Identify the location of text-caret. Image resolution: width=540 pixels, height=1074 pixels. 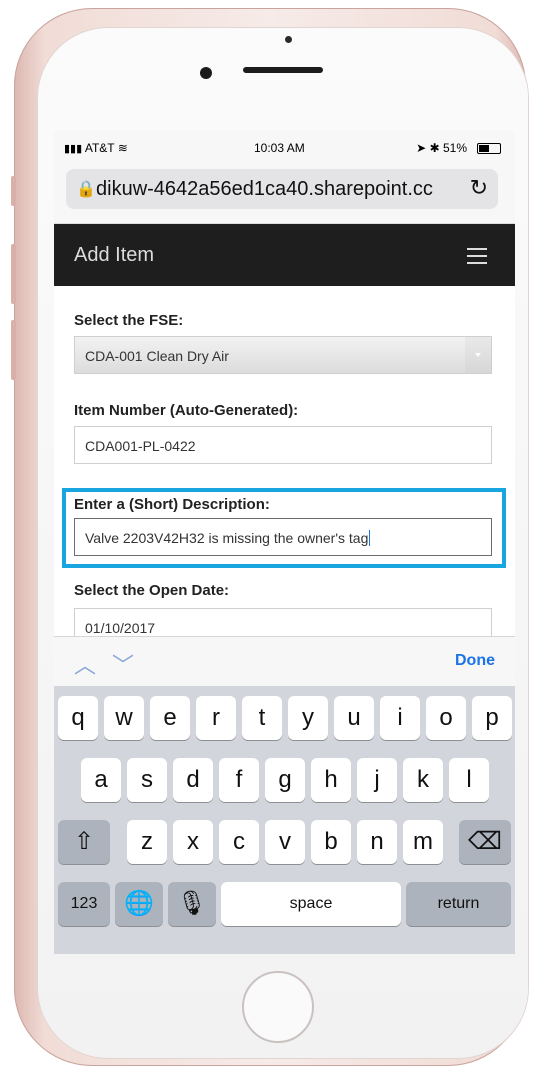
(370, 538).